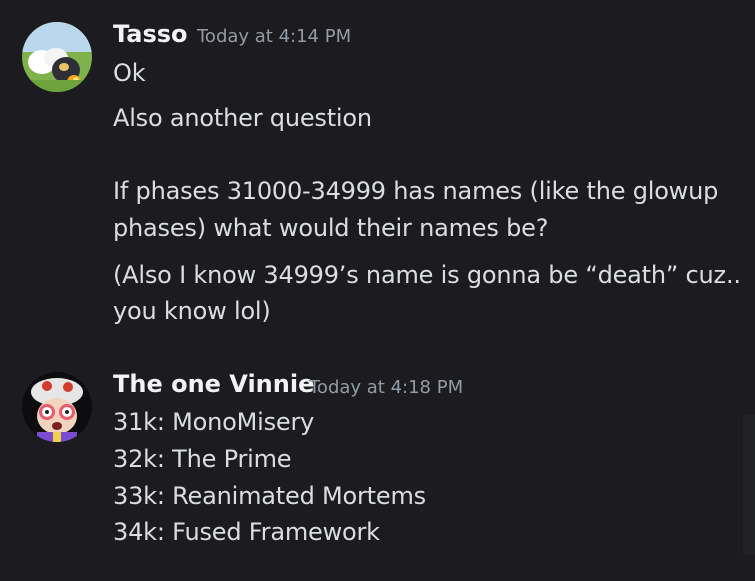 The width and height of the screenshot is (755, 581). Describe the element at coordinates (242, 118) in the screenshot. I see `message-text: Also another question` at that location.